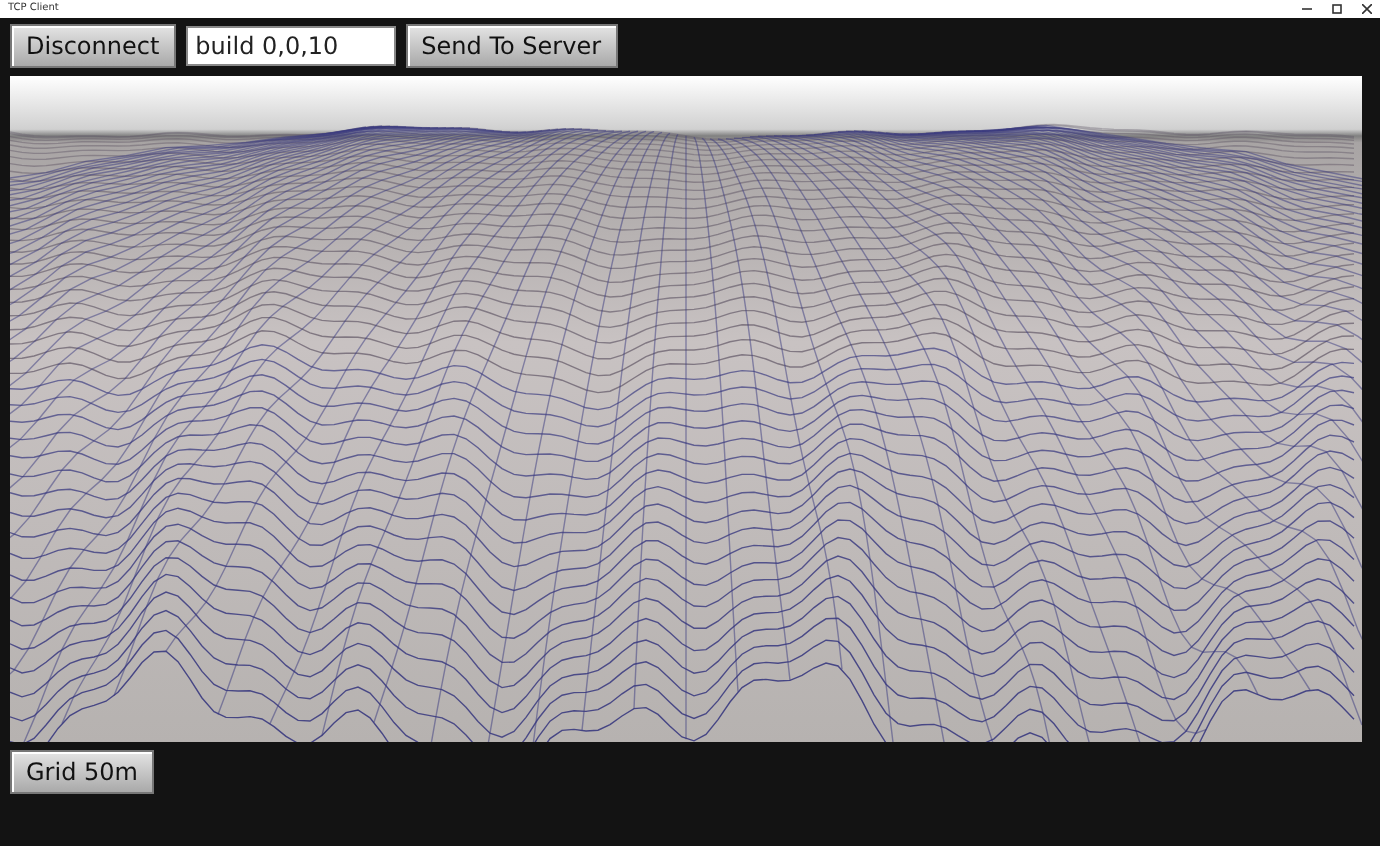 This screenshot has width=1380, height=846. Describe the element at coordinates (1337, 9) in the screenshot. I see `maximize-icon` at that location.